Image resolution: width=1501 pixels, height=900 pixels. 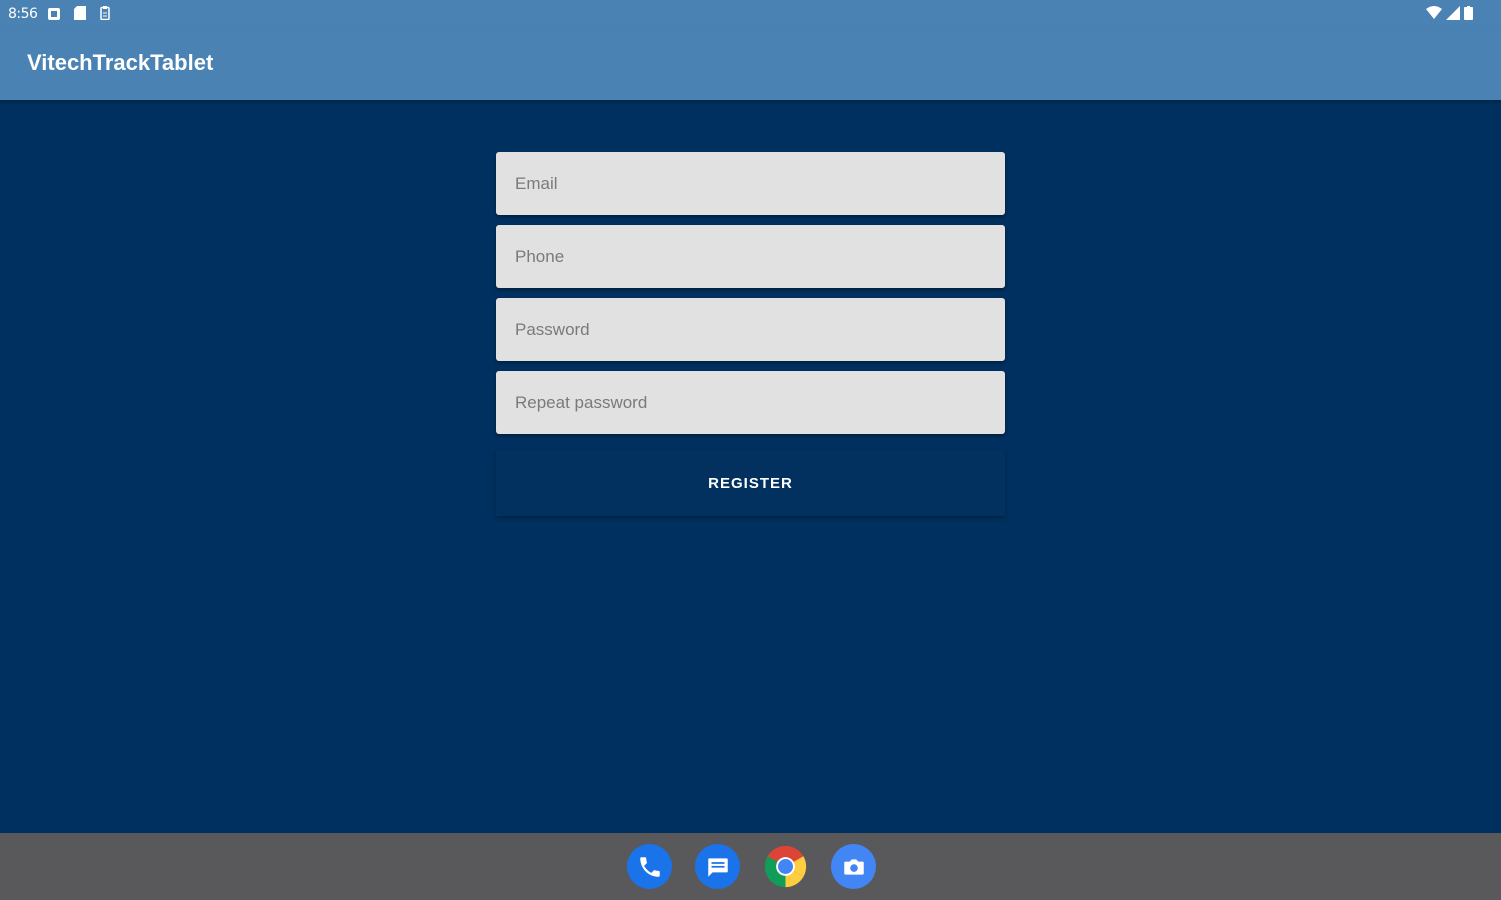 What do you see at coordinates (120, 62) in the screenshot?
I see `app-title: VitechTrackTablet` at bounding box center [120, 62].